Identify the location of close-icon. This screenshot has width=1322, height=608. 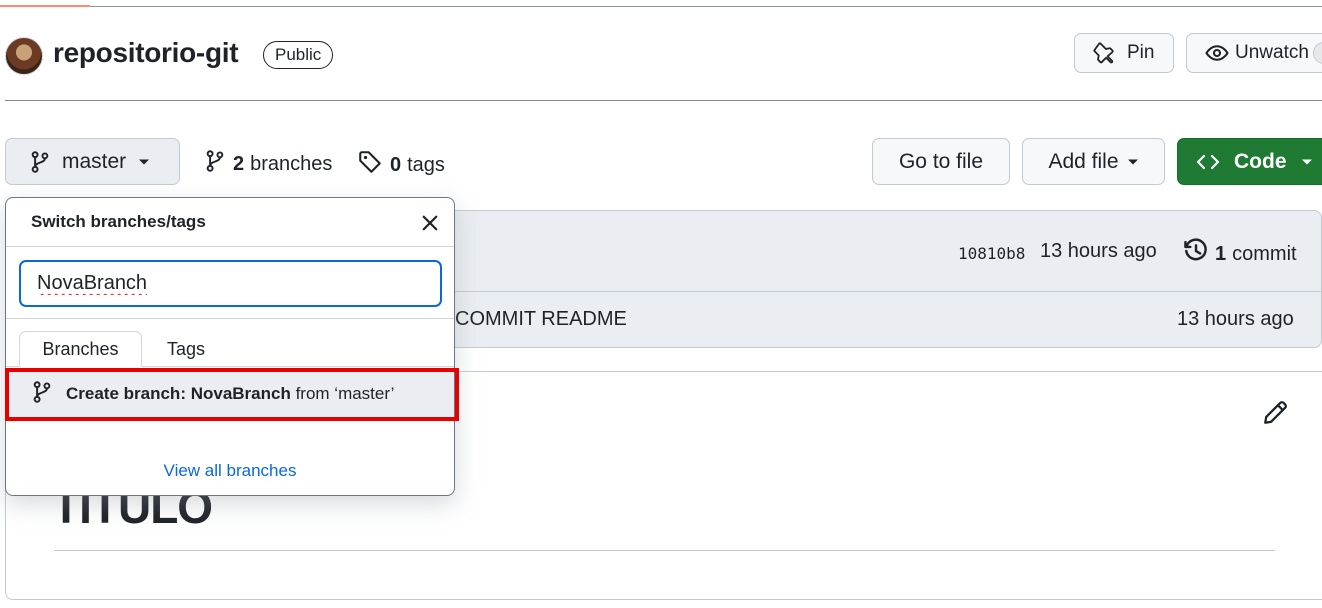
(431, 224).